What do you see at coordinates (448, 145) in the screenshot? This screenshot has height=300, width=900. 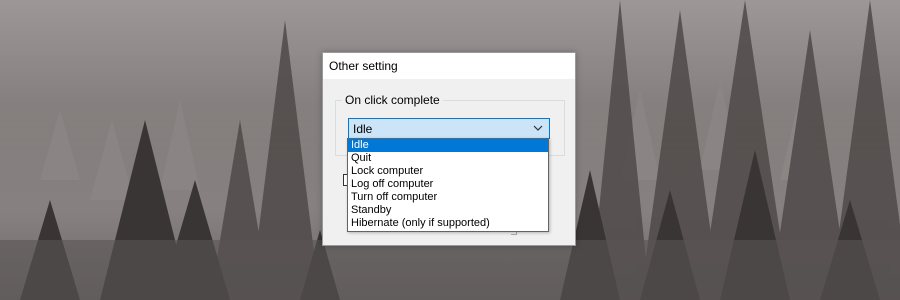 I see `dropdown-option-idle: Idle` at bounding box center [448, 145].